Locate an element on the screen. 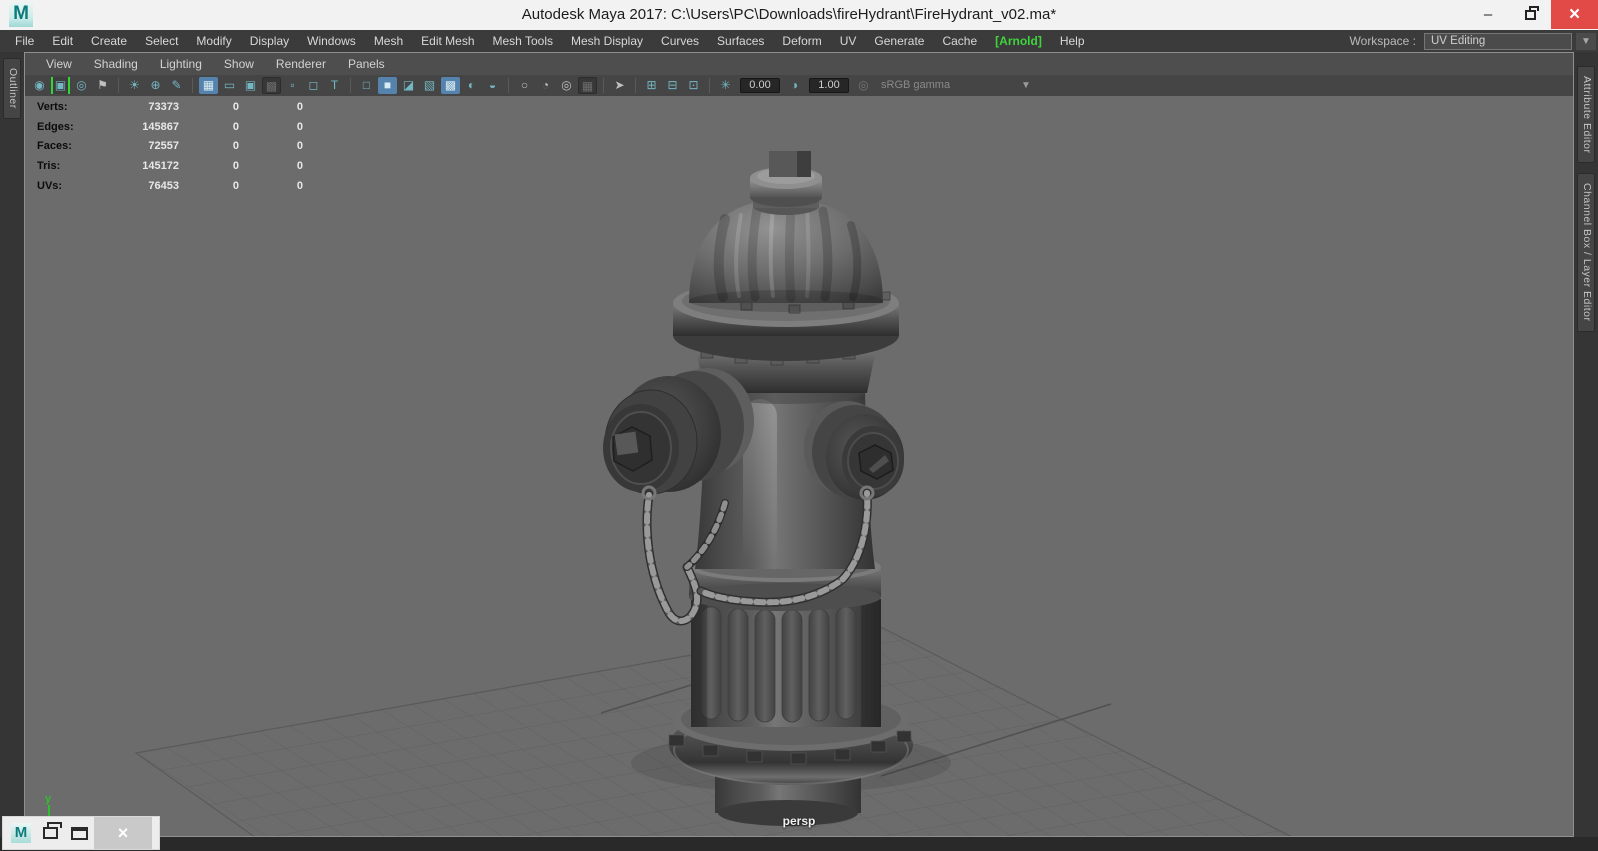 This screenshot has height=851, width=1598. hud-value: 72557 is located at coordinates (163, 146).